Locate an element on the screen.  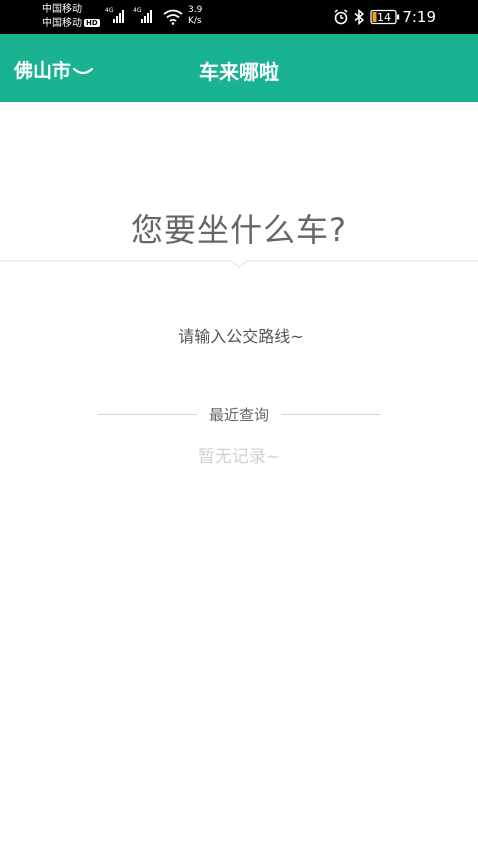
net-speed-unit: K/s is located at coordinates (195, 21).